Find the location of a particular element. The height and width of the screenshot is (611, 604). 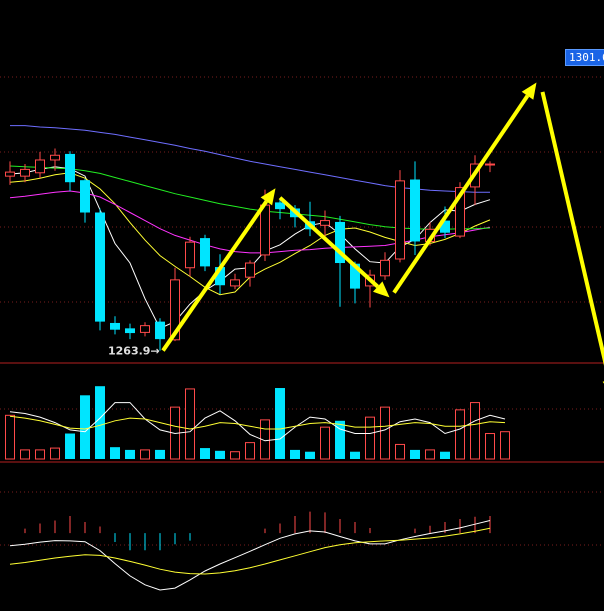

annotations: 1263.9→ is located at coordinates (134, 351).